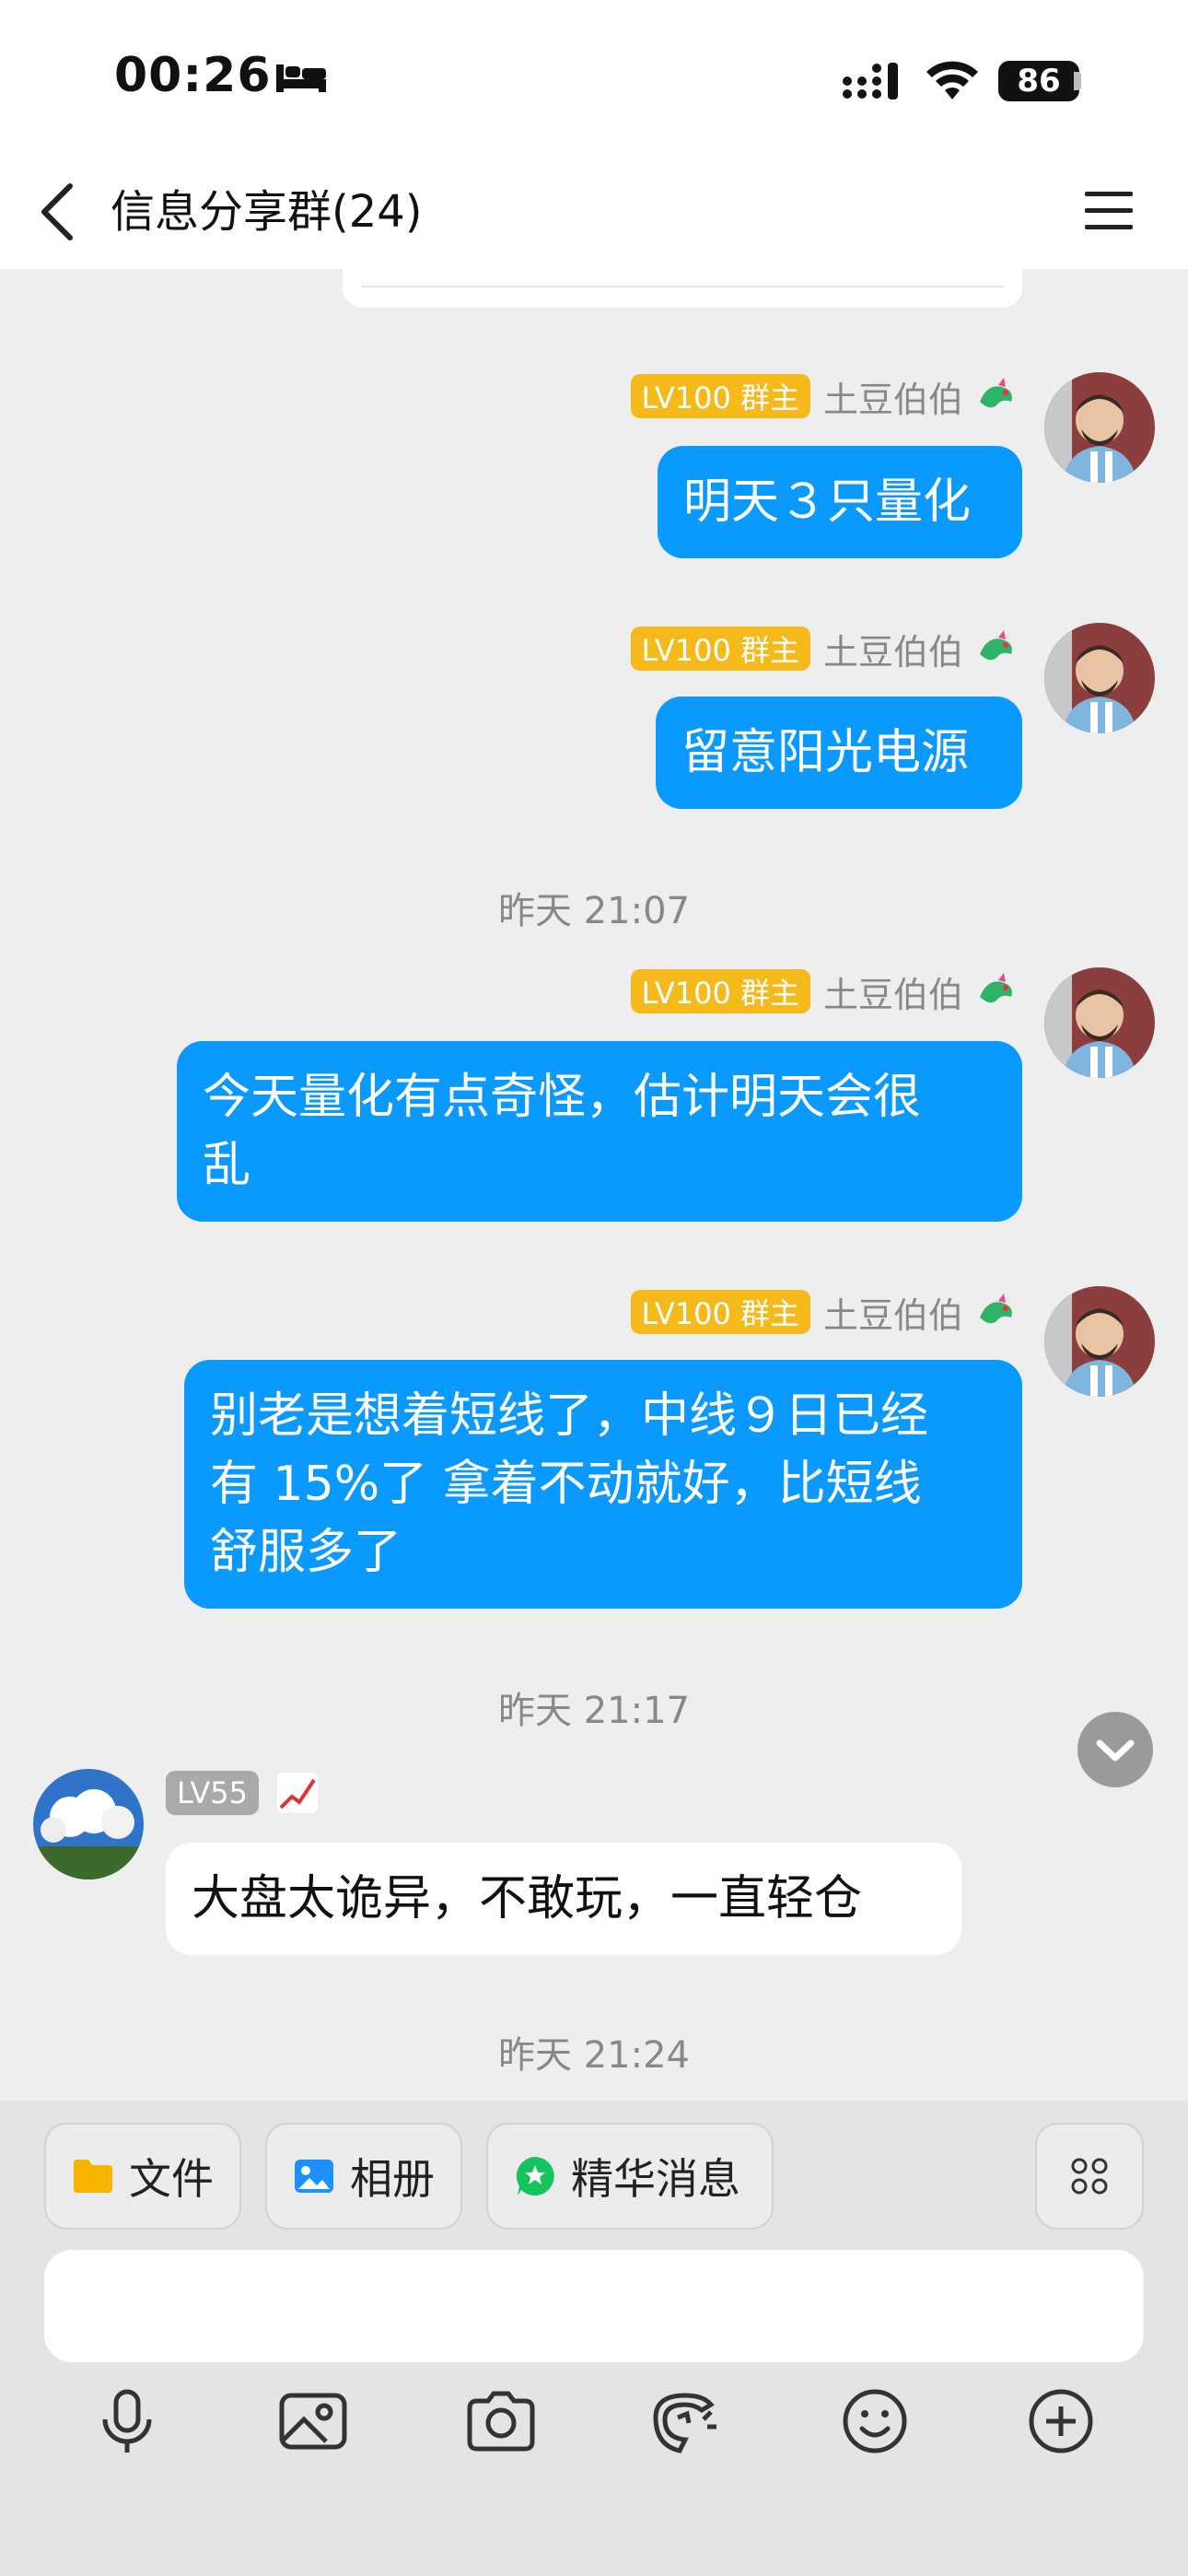 The image size is (1188, 2576). Describe the element at coordinates (93, 2176) in the screenshot. I see `folder-icon` at that location.